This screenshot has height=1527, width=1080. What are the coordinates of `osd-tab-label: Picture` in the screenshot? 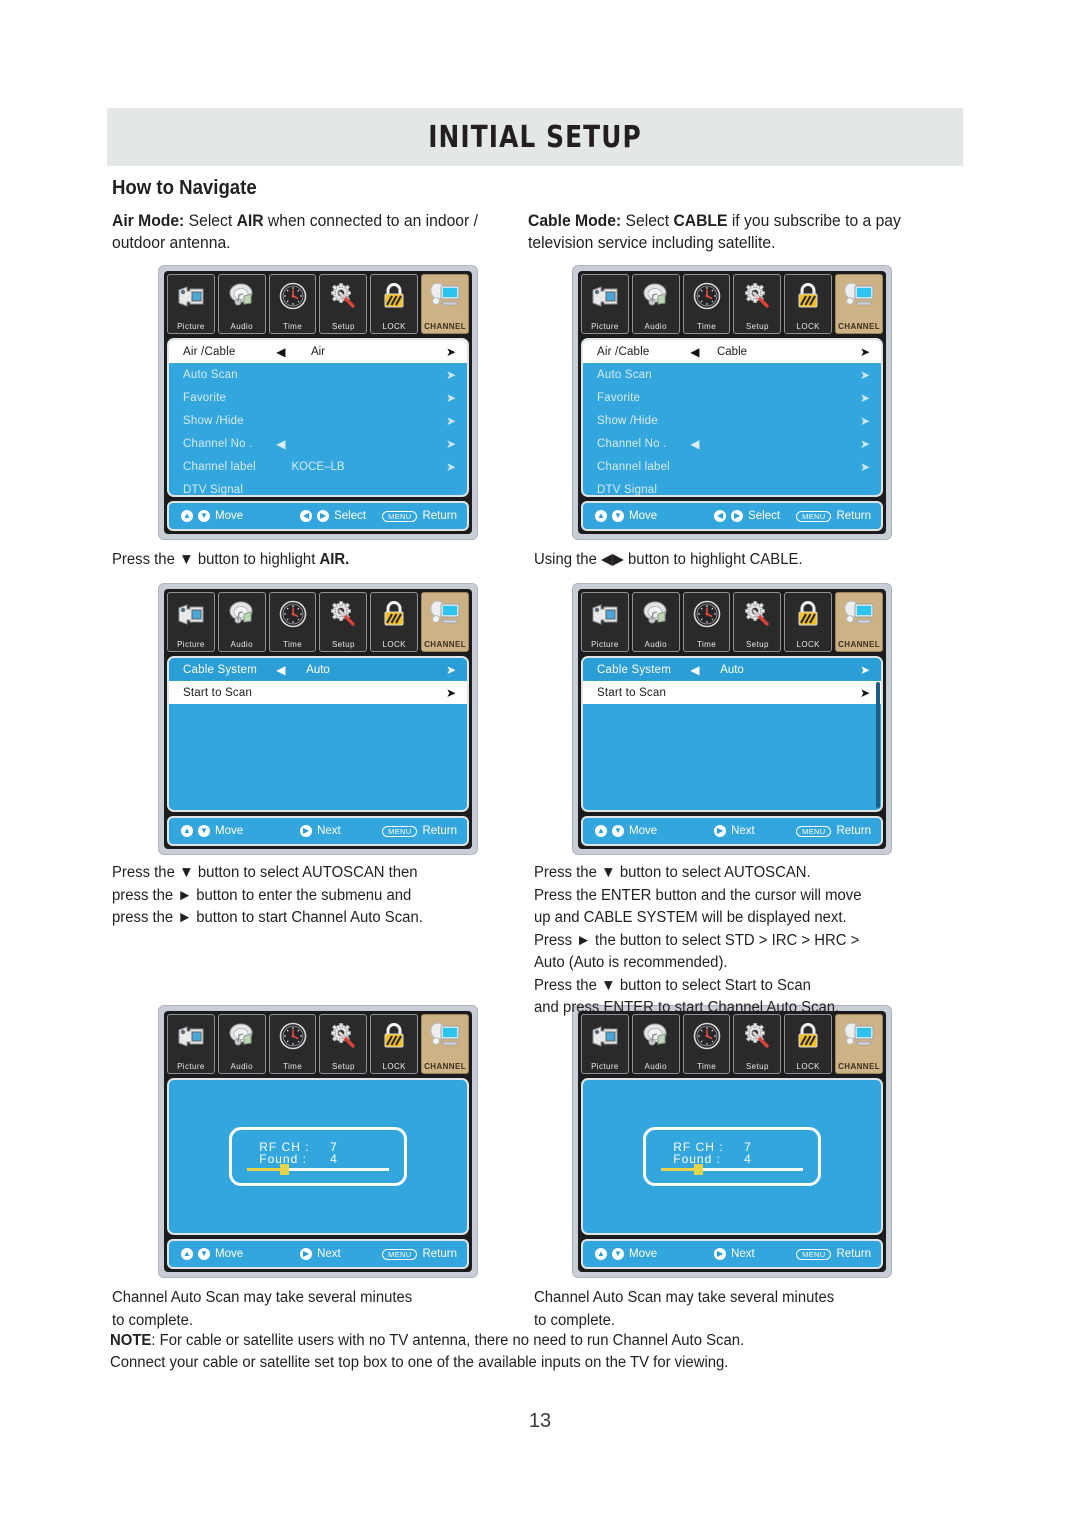 It's located at (191, 644).